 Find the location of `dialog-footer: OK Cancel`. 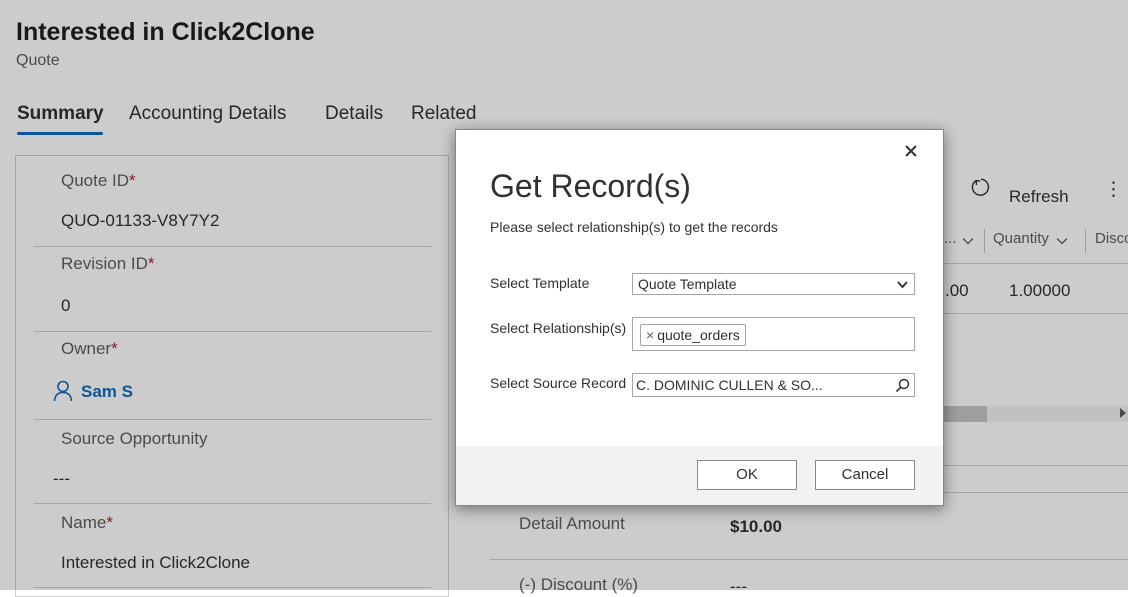

dialog-footer: OK Cancel is located at coordinates (699, 475).